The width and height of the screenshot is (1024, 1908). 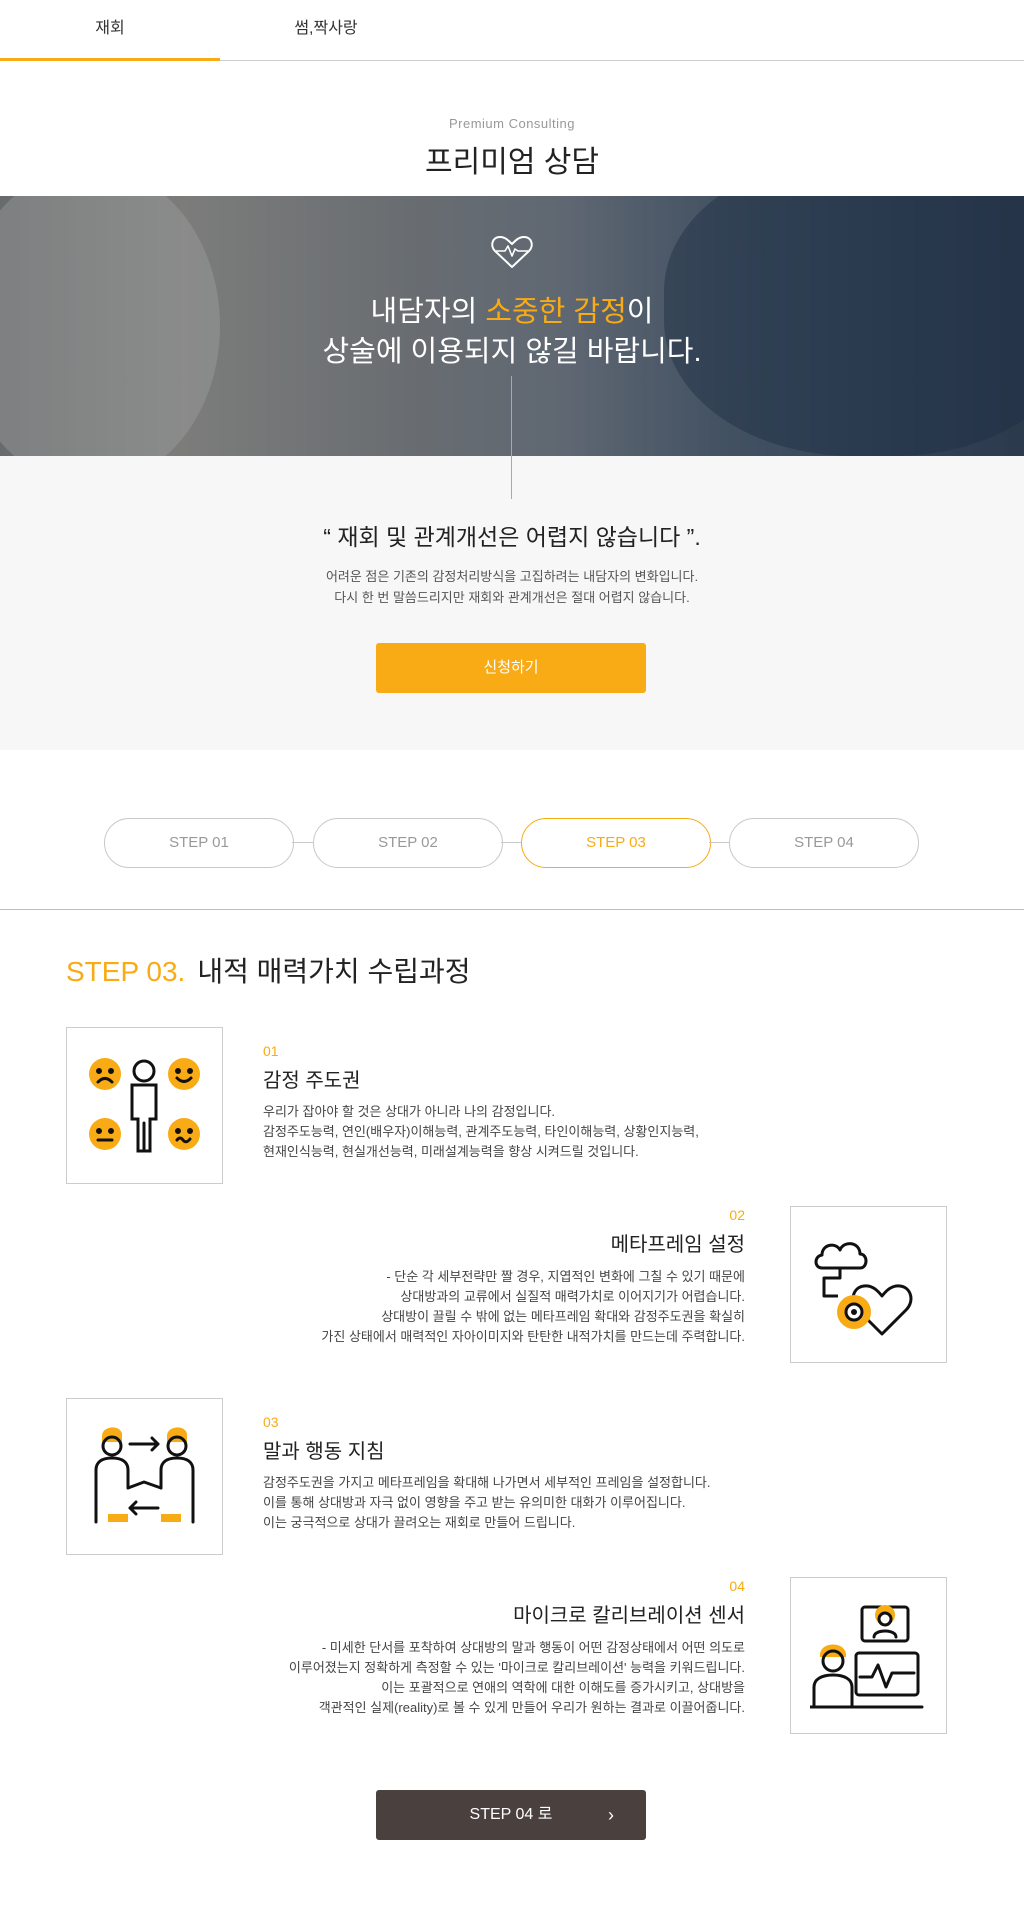 I want to click on item-text-line: 상대방과의 교류에서 실질적 매력가치로 이어지기가 어렵습니다., so click(x=572, y=1296).